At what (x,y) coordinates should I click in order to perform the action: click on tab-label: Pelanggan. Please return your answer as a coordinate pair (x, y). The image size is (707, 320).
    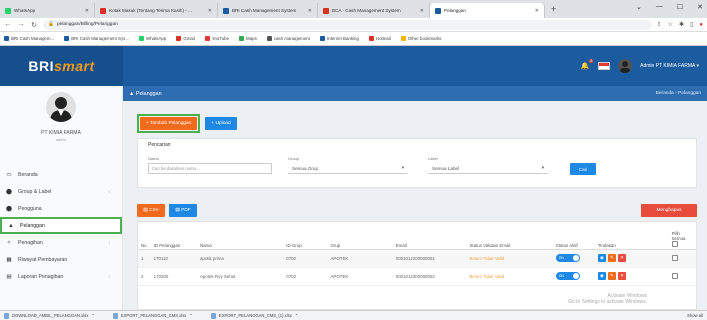
    Looking at the image, I should click on (455, 10).